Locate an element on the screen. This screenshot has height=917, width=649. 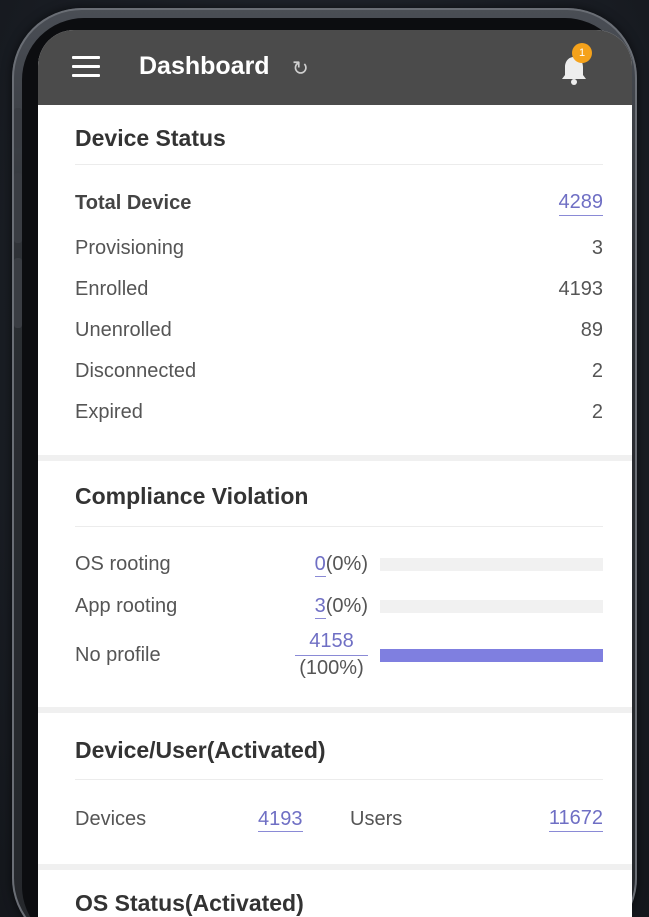
users-link: 11672 is located at coordinates (575, 819).